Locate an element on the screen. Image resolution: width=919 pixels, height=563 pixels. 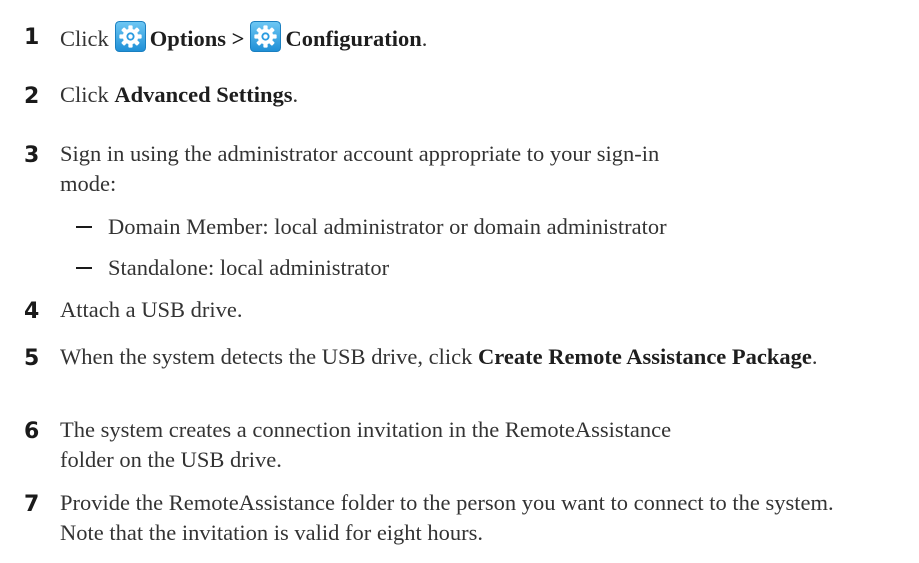
step-text: Attach a USB drive. is located at coordinates (151, 309).